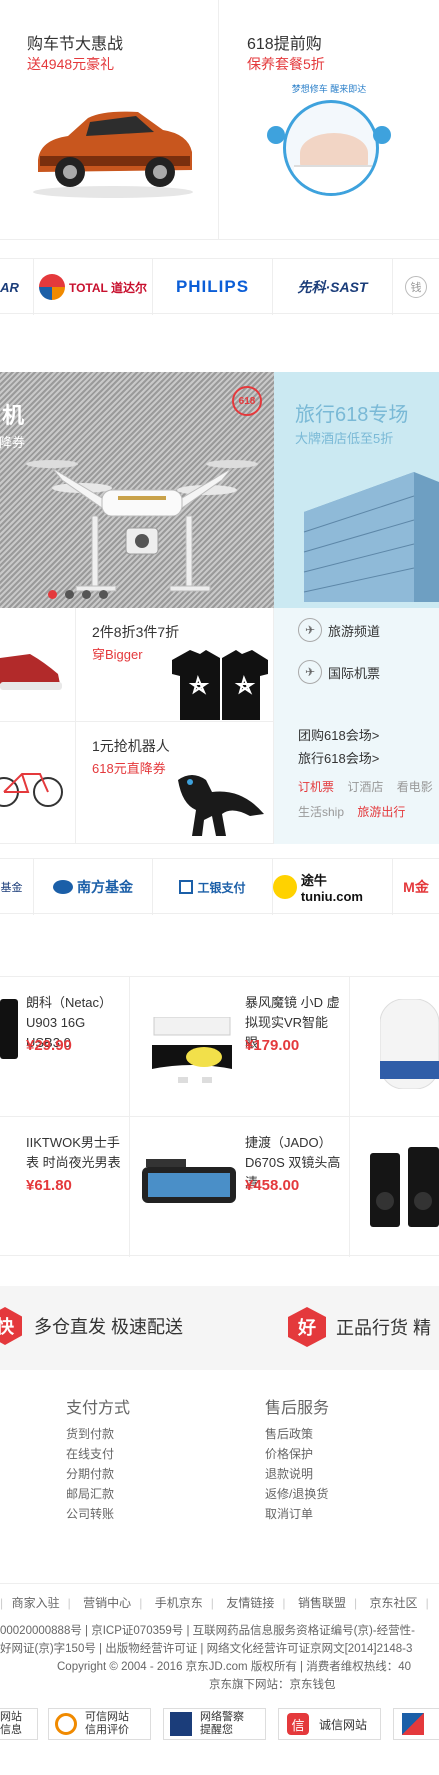 The height and width of the screenshot is (1775, 439). What do you see at coordinates (333, 887) in the screenshot?
I see `brand-logo-tuniu: 途牛 tuniu.com` at bounding box center [333, 887].